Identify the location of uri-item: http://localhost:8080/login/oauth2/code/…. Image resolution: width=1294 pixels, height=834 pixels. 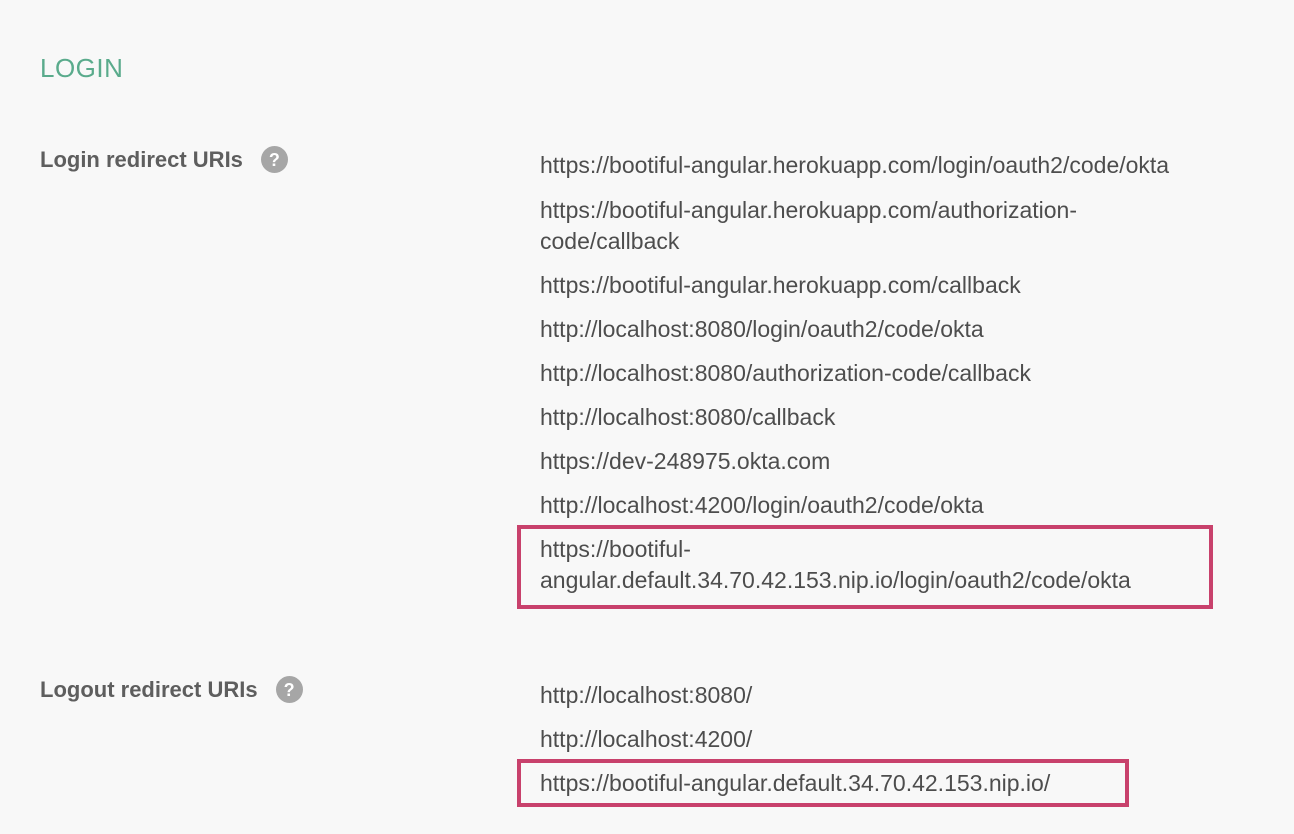
(762, 329).